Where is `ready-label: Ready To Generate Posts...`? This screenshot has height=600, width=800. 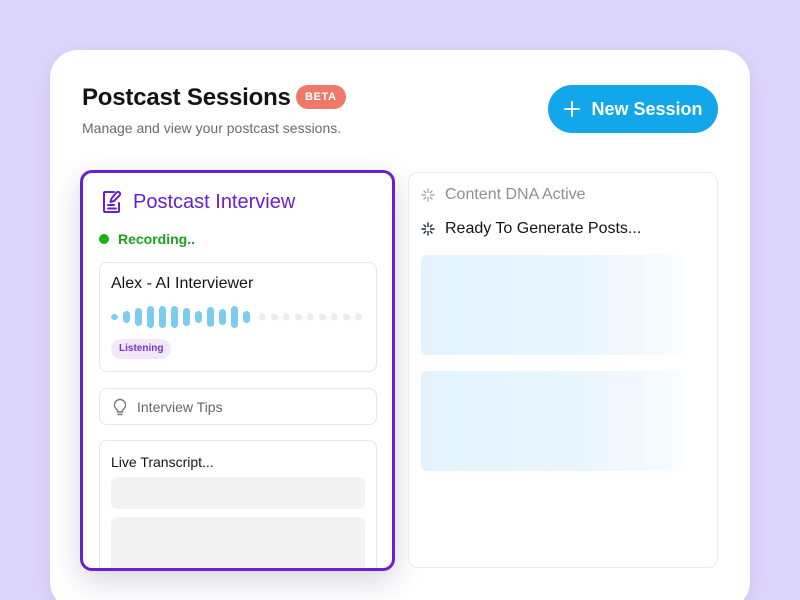
ready-label: Ready To Generate Posts... is located at coordinates (543, 228).